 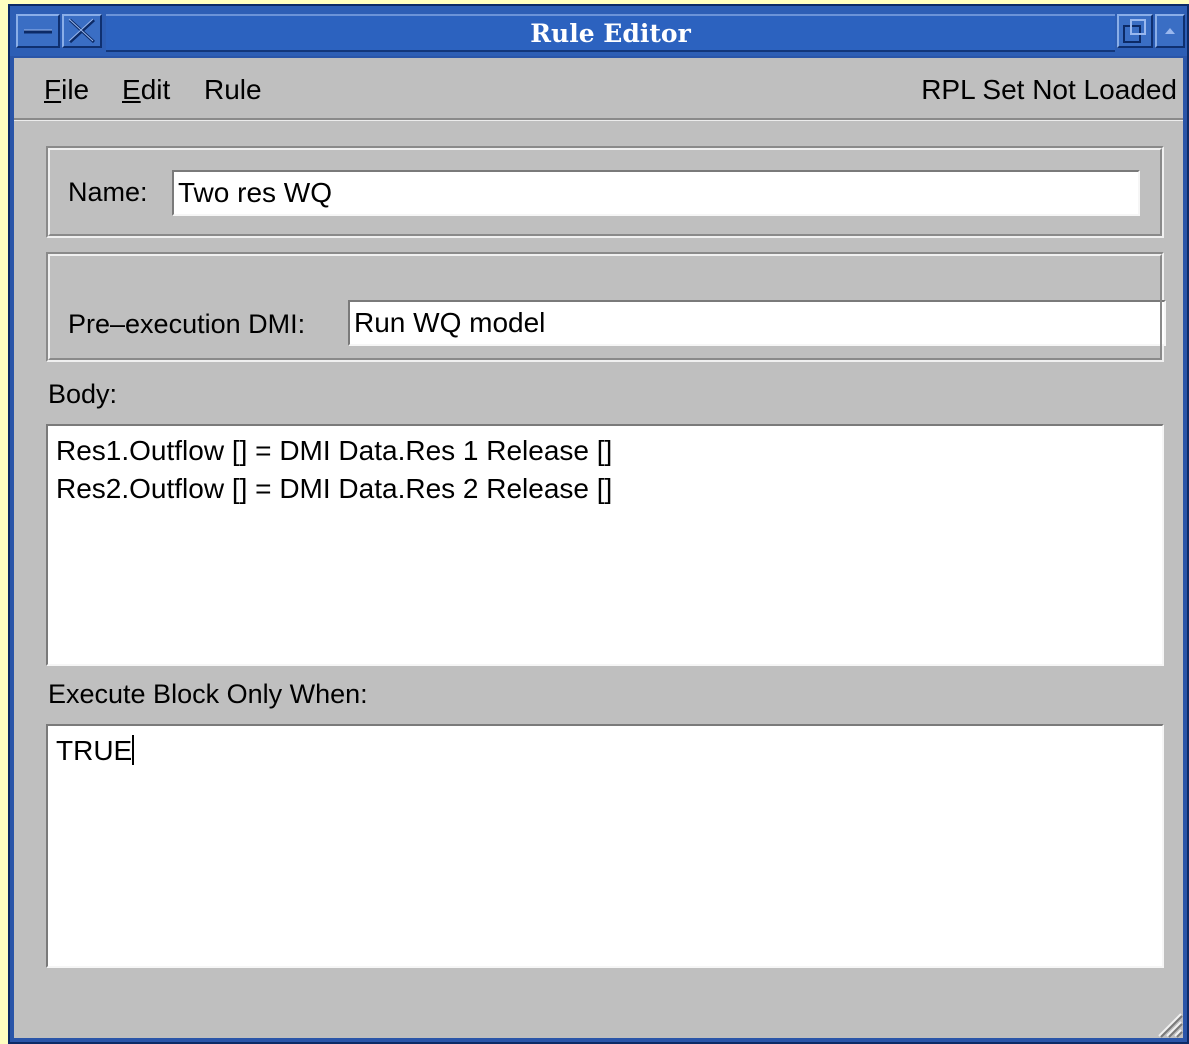 I want to click on pre-execution-dmi-group: Pre–execution DMI: Run WQ model, so click(x=606, y=307).